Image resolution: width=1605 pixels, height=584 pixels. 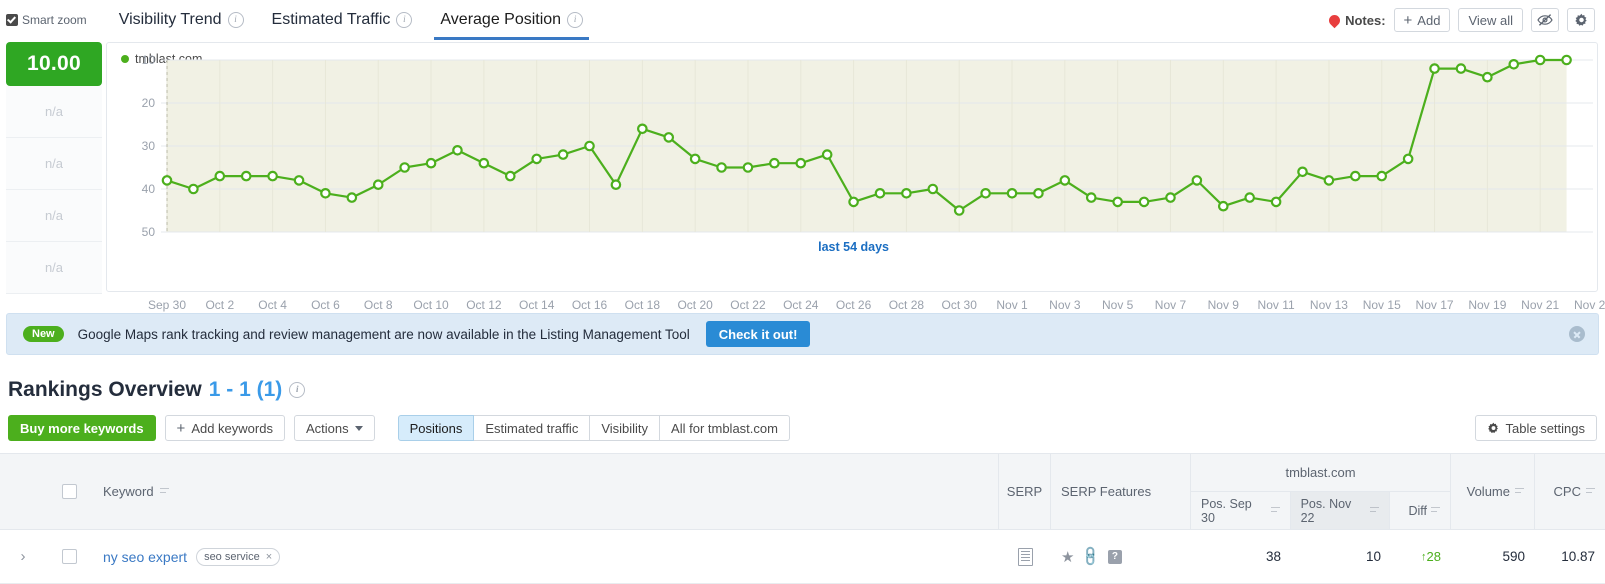 I want to click on chevron-right-icon: ›, so click(x=23, y=556).